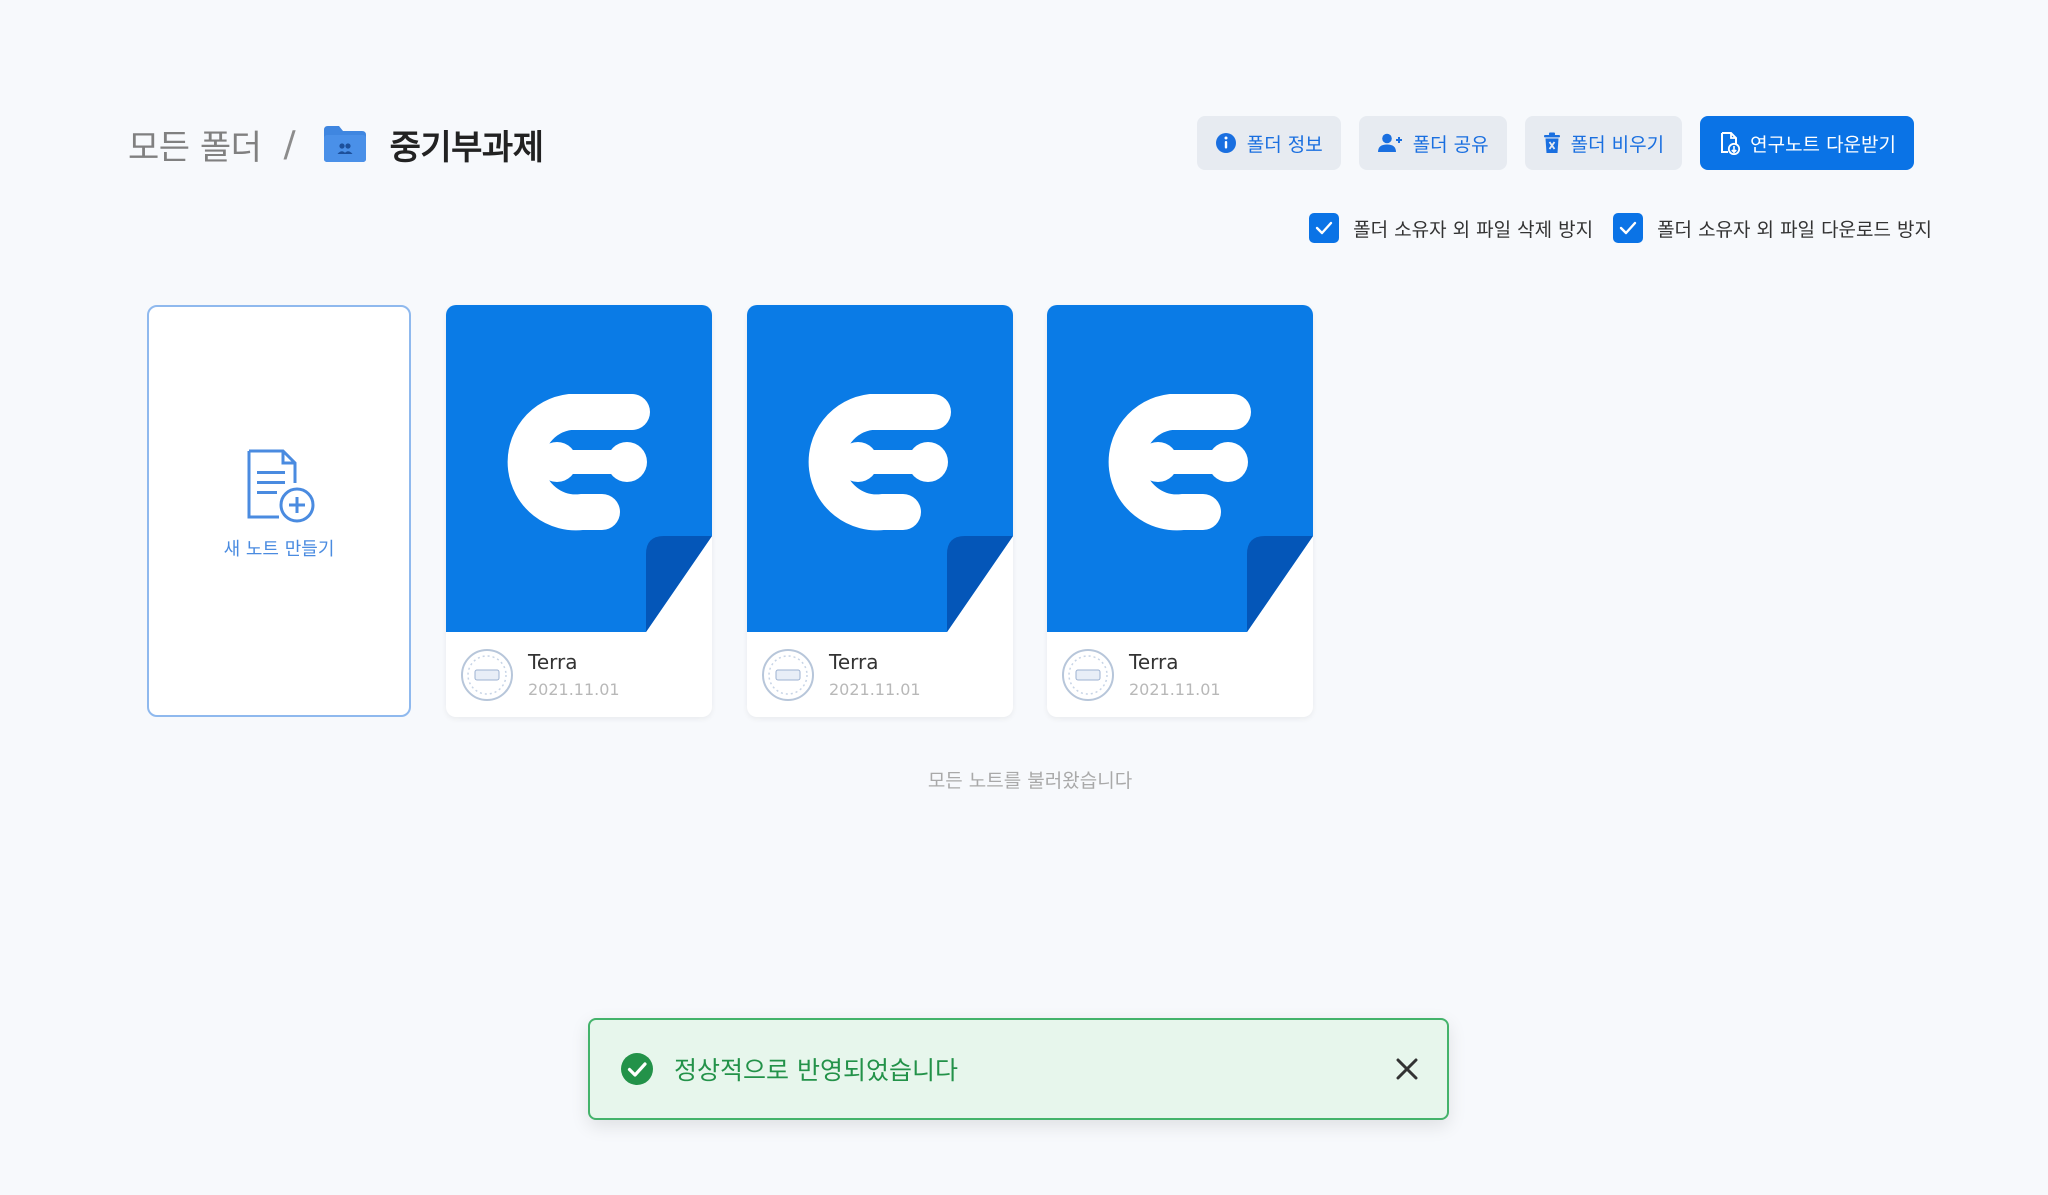  I want to click on folder-share-button: 폴더 공유, so click(1432, 143).